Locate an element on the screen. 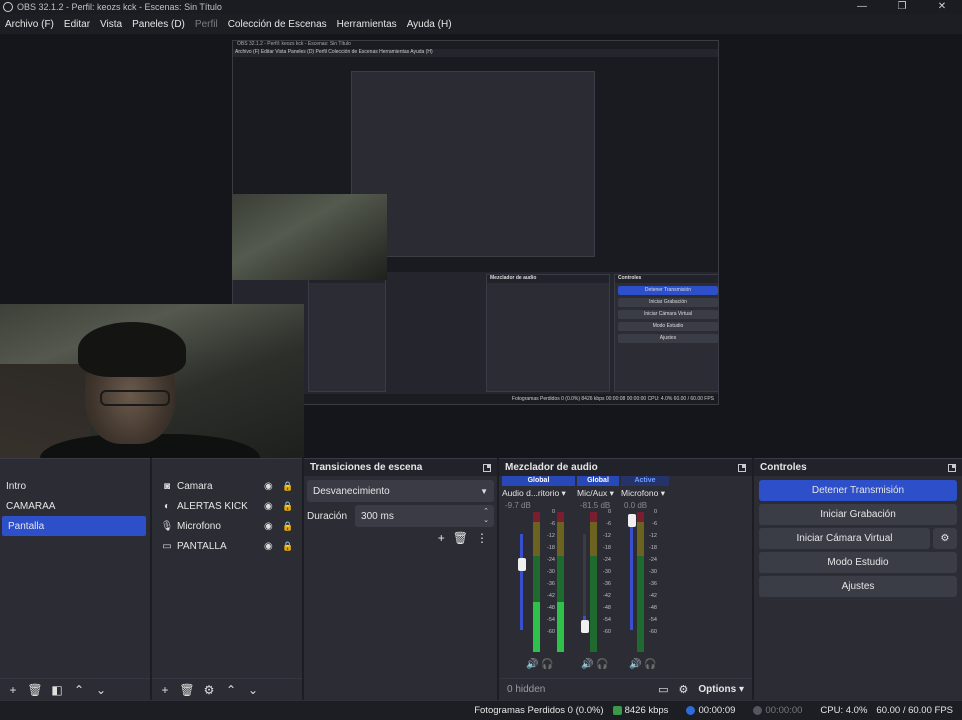 The width and height of the screenshot is (962, 720). virtual-camera-settings-gear-icon: ⚙ is located at coordinates (945, 538).